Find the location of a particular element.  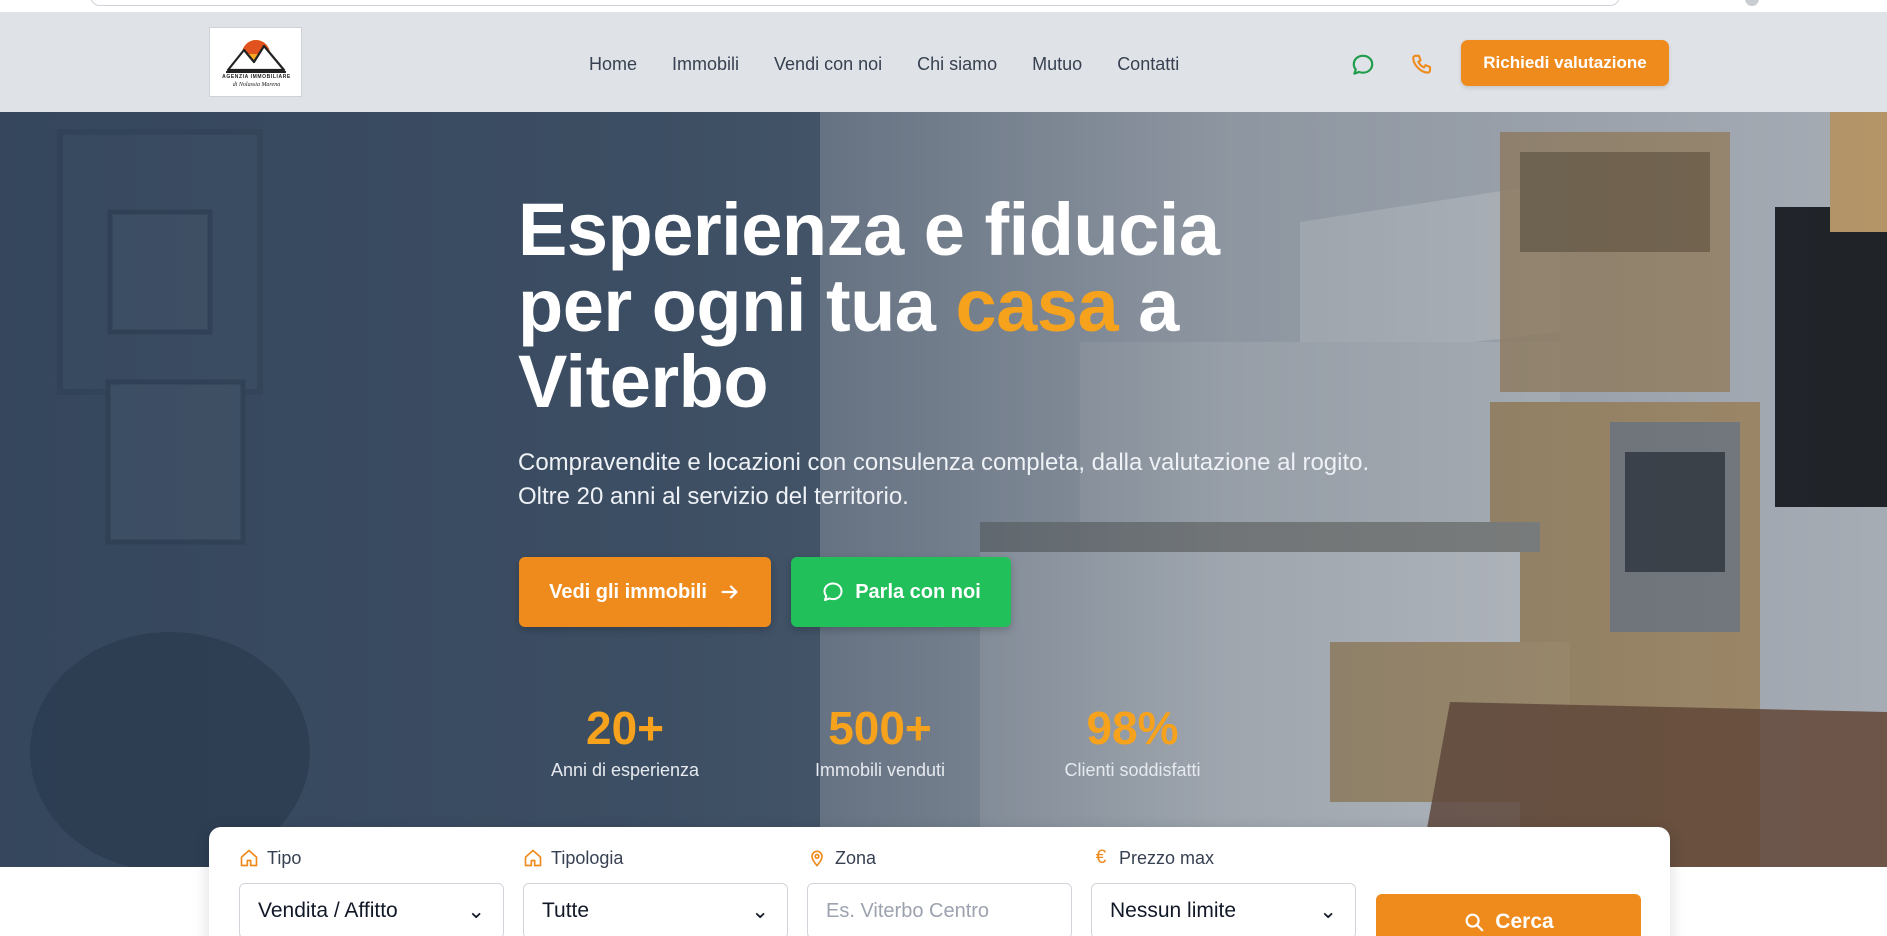

stat-satisfied: 98% Clienti soddisfatti is located at coordinates (1132, 741).